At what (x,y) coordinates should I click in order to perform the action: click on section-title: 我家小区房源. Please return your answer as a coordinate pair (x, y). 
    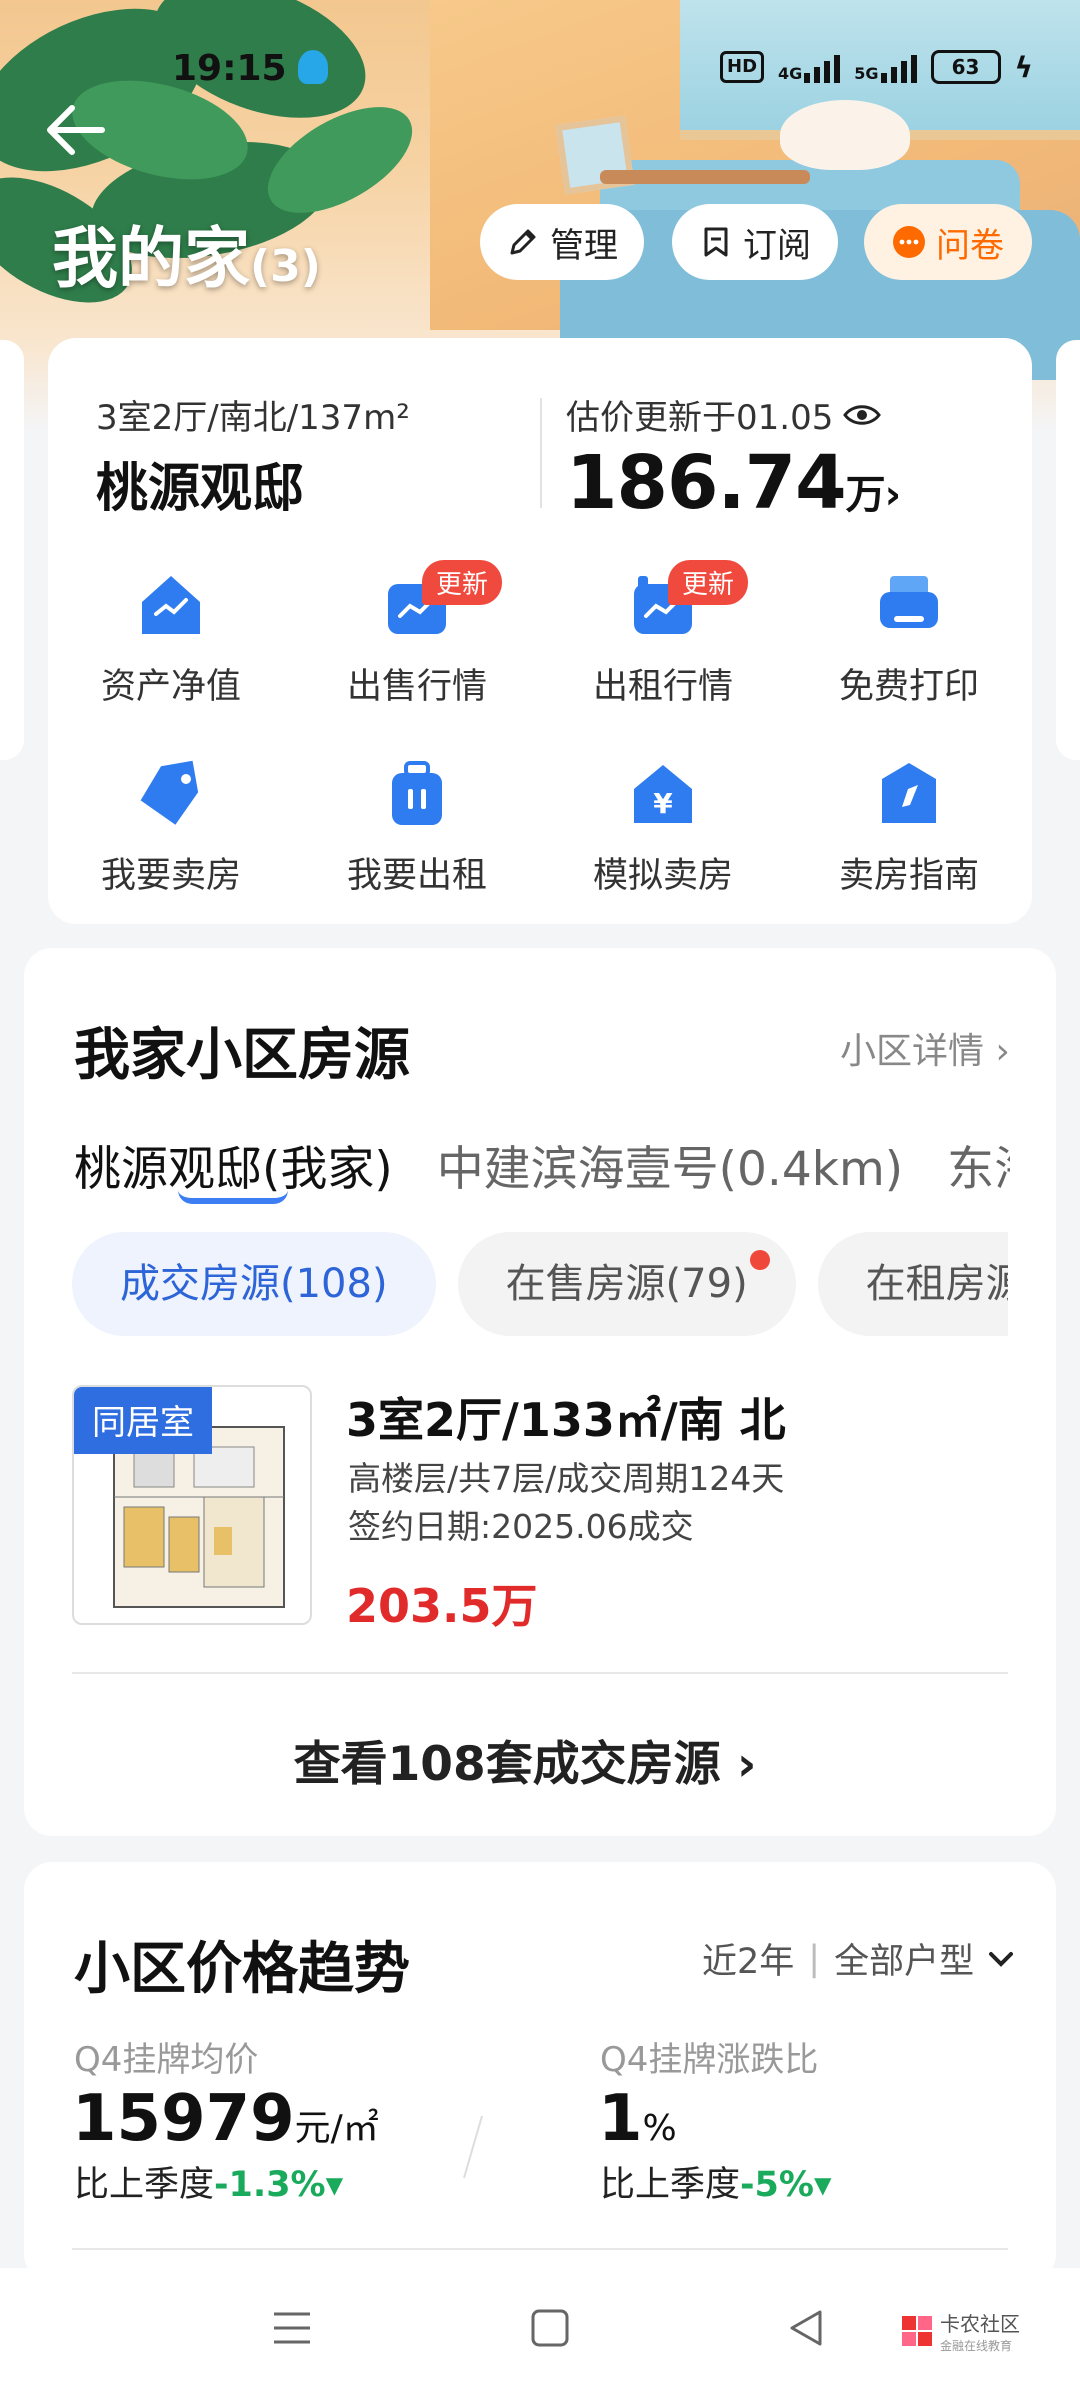
    Looking at the image, I should click on (242, 1055).